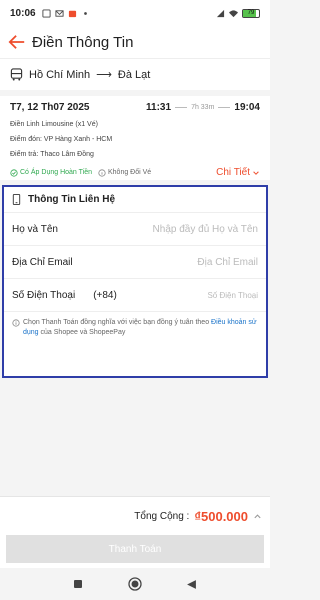  I want to click on app-header: Điền Thông Tin, so click(135, 42).